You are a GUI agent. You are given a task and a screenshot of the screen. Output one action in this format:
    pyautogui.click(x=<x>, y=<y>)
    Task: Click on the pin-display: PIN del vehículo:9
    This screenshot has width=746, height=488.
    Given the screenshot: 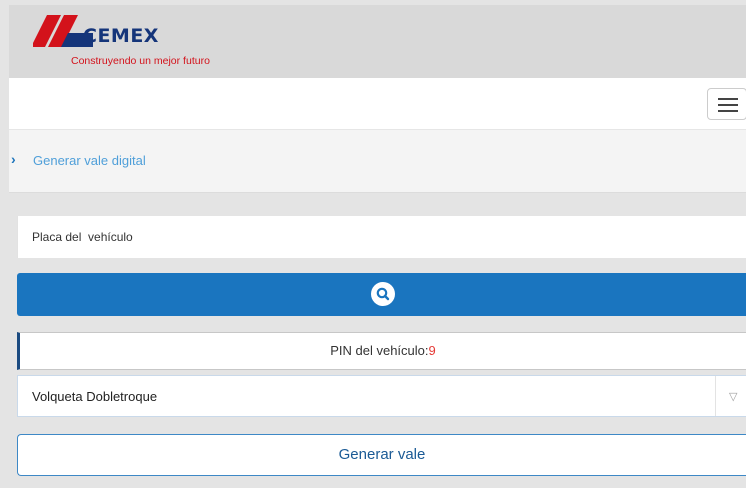 What is the action you would take?
    pyautogui.click(x=381, y=351)
    